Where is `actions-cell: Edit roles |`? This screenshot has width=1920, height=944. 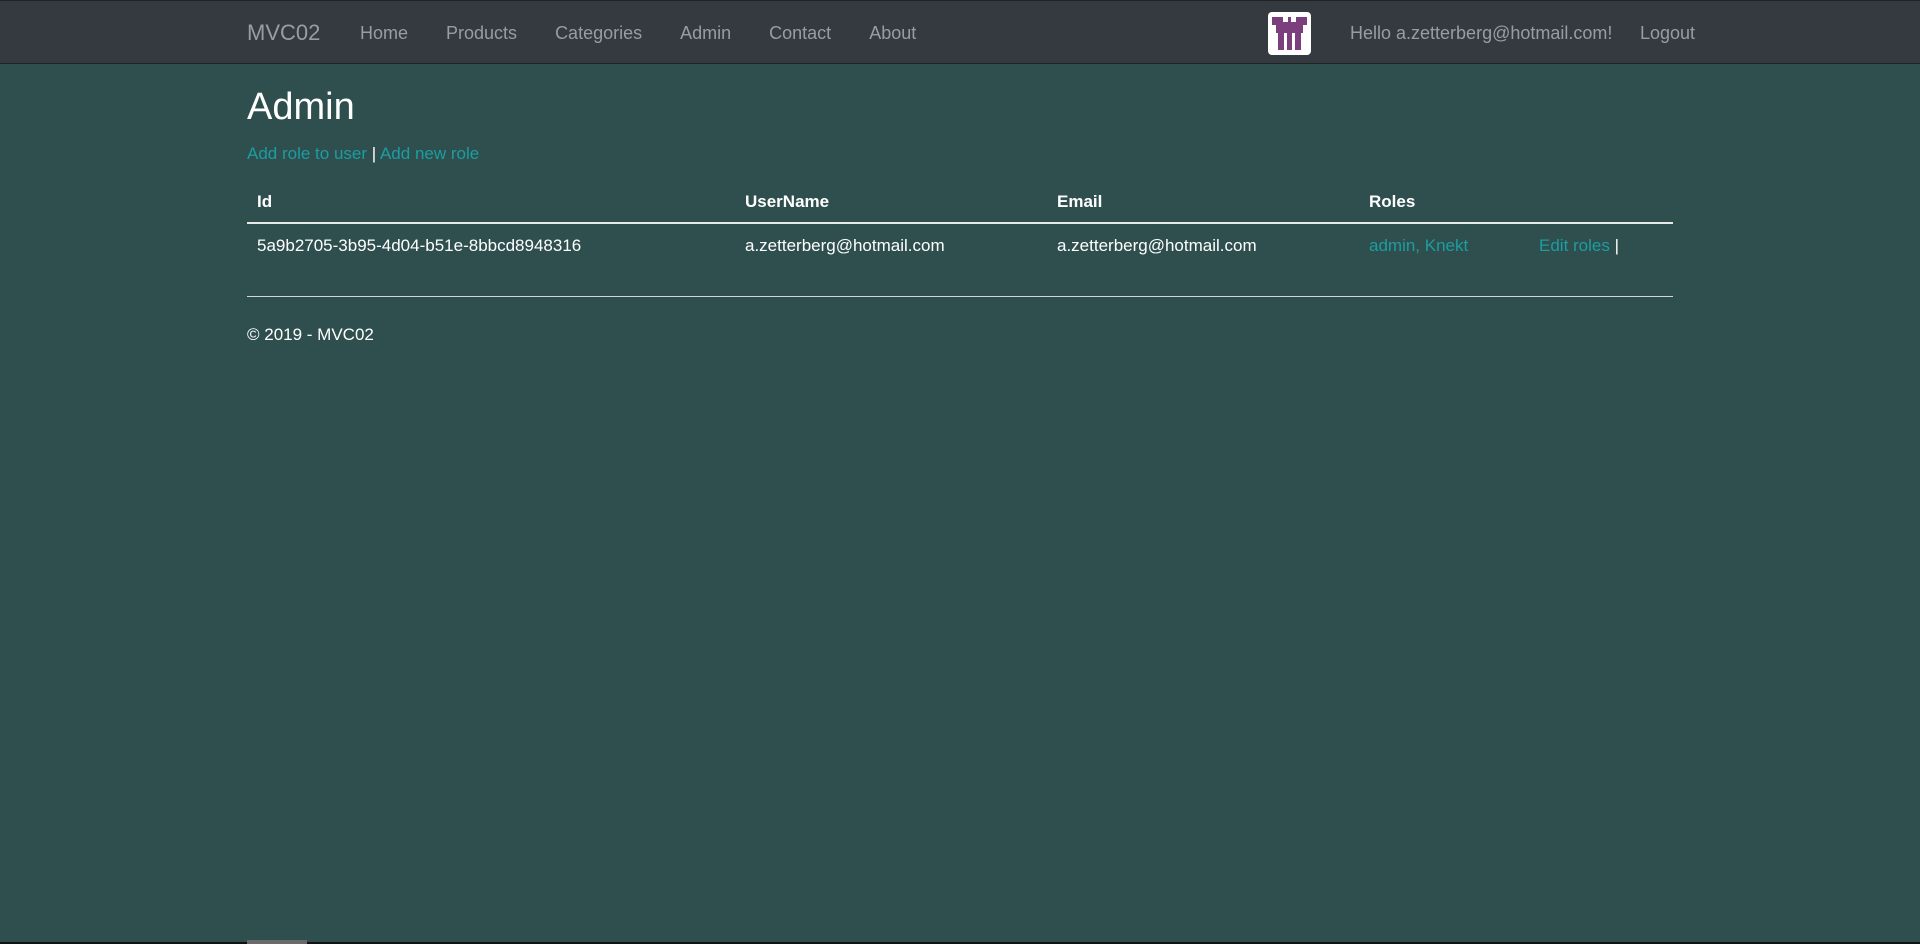 actions-cell: Edit roles | is located at coordinates (1601, 248).